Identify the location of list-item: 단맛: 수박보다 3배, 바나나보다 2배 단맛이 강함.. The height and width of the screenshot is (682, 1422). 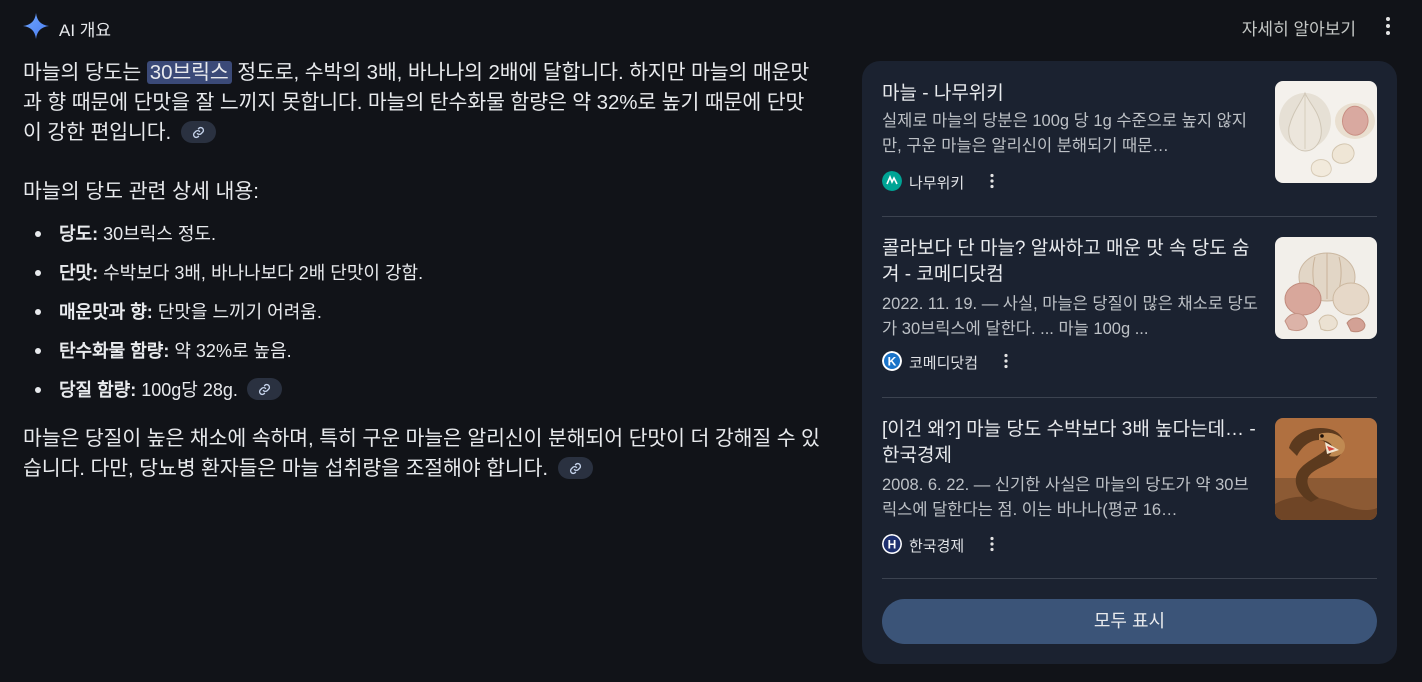
(423, 273).